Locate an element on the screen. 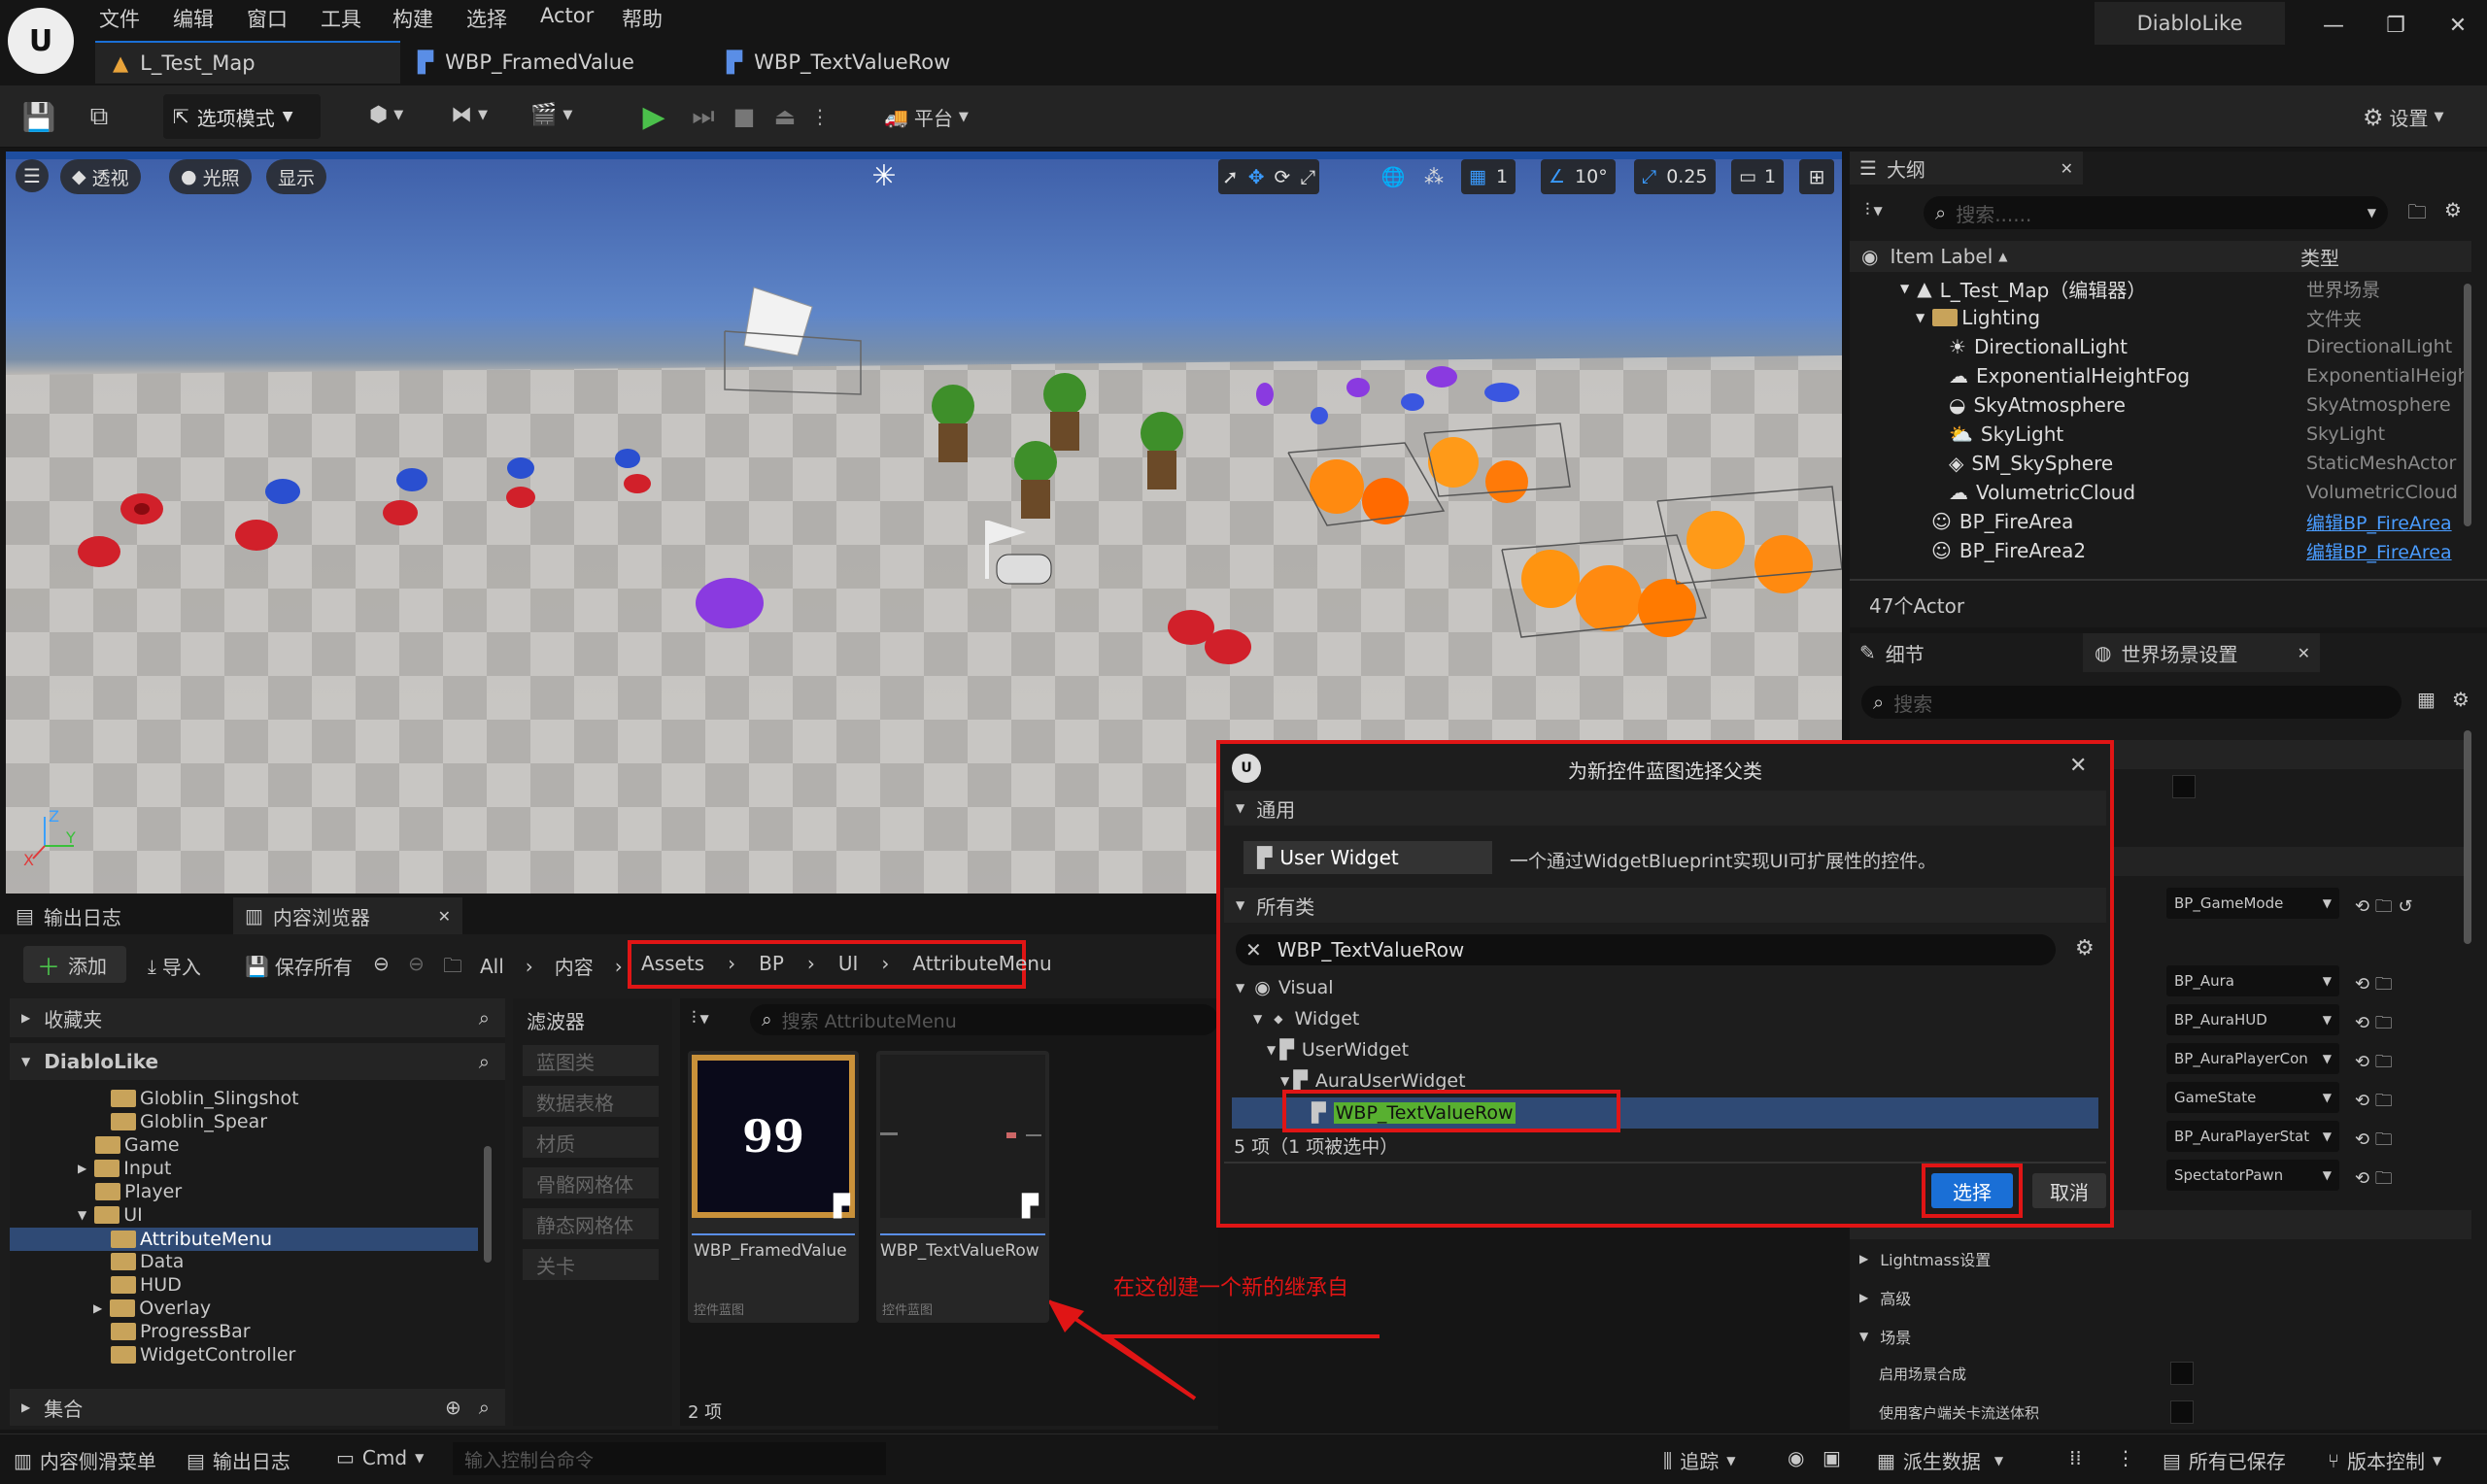  menu-tools: 工具 is located at coordinates (341, 19).